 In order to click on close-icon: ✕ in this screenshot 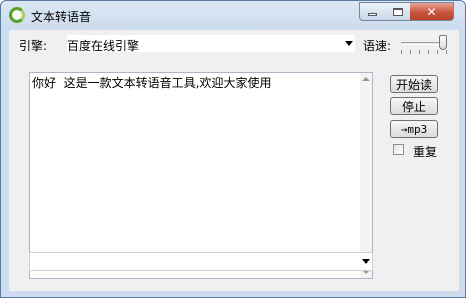, I will do `click(431, 11)`.